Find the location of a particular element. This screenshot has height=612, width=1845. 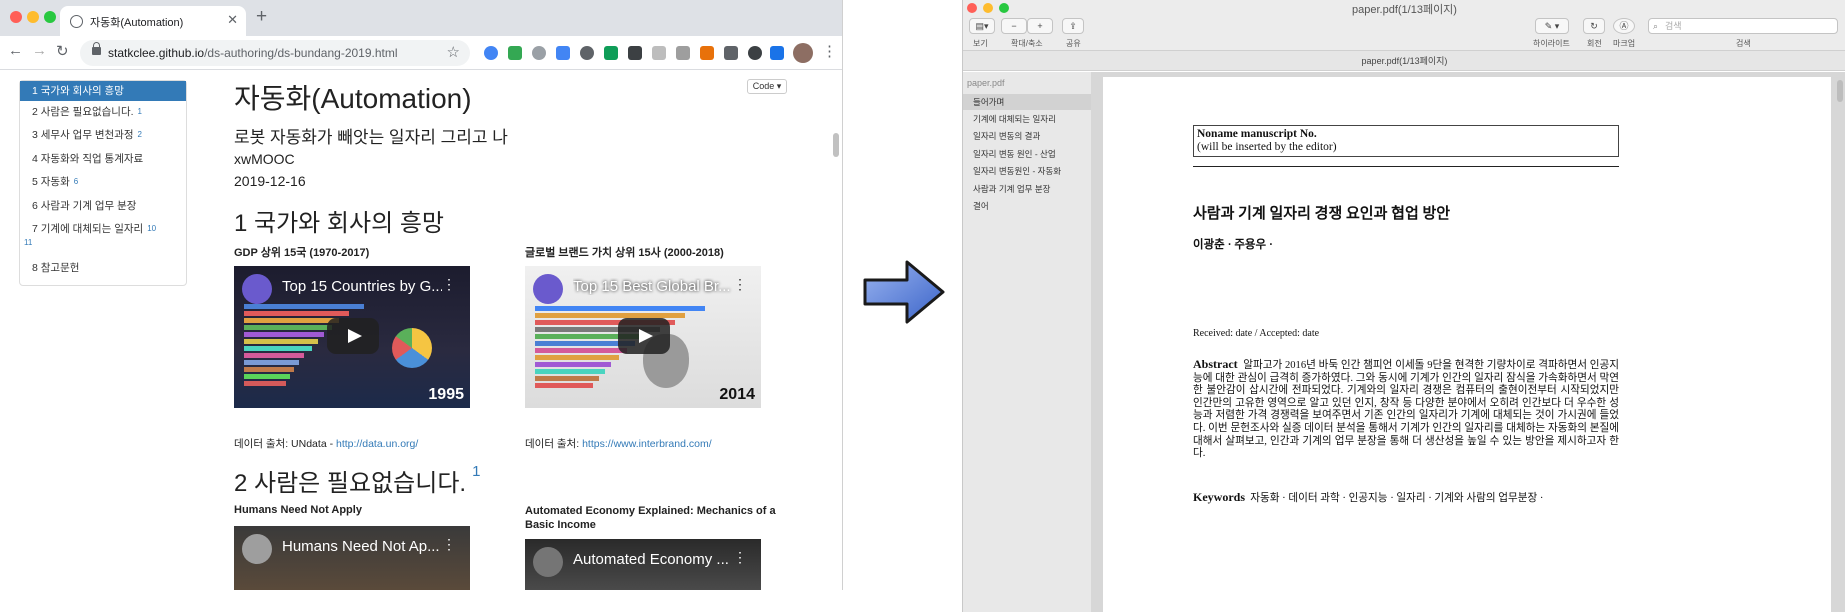

drive-icon is located at coordinates (515, 53).